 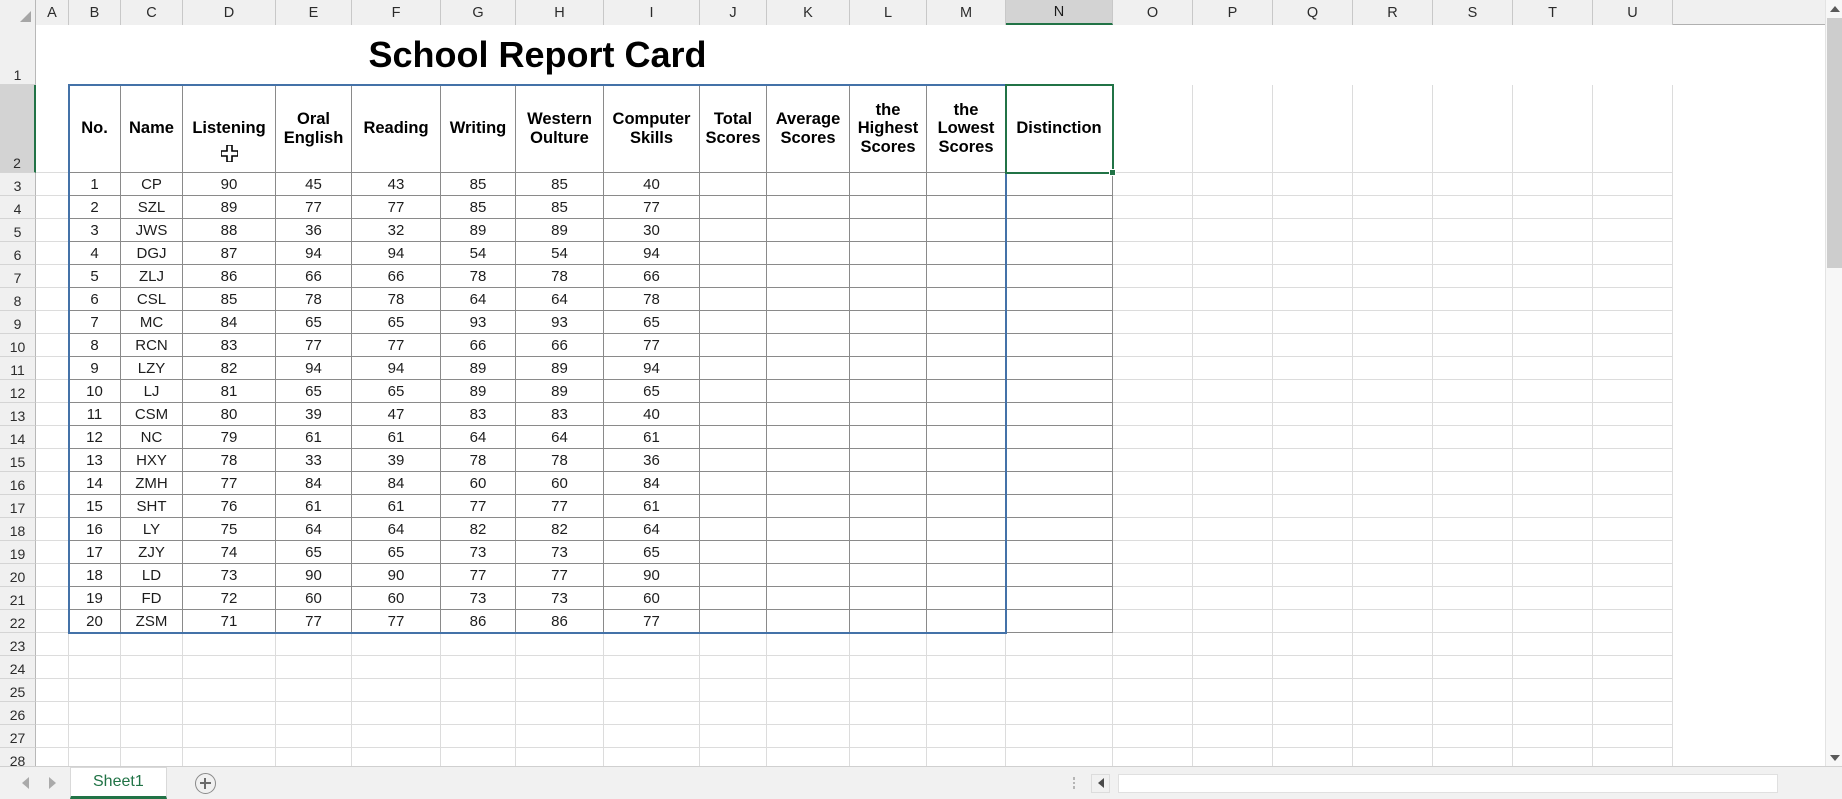 I want to click on cell-r4, so click(x=1393, y=207).